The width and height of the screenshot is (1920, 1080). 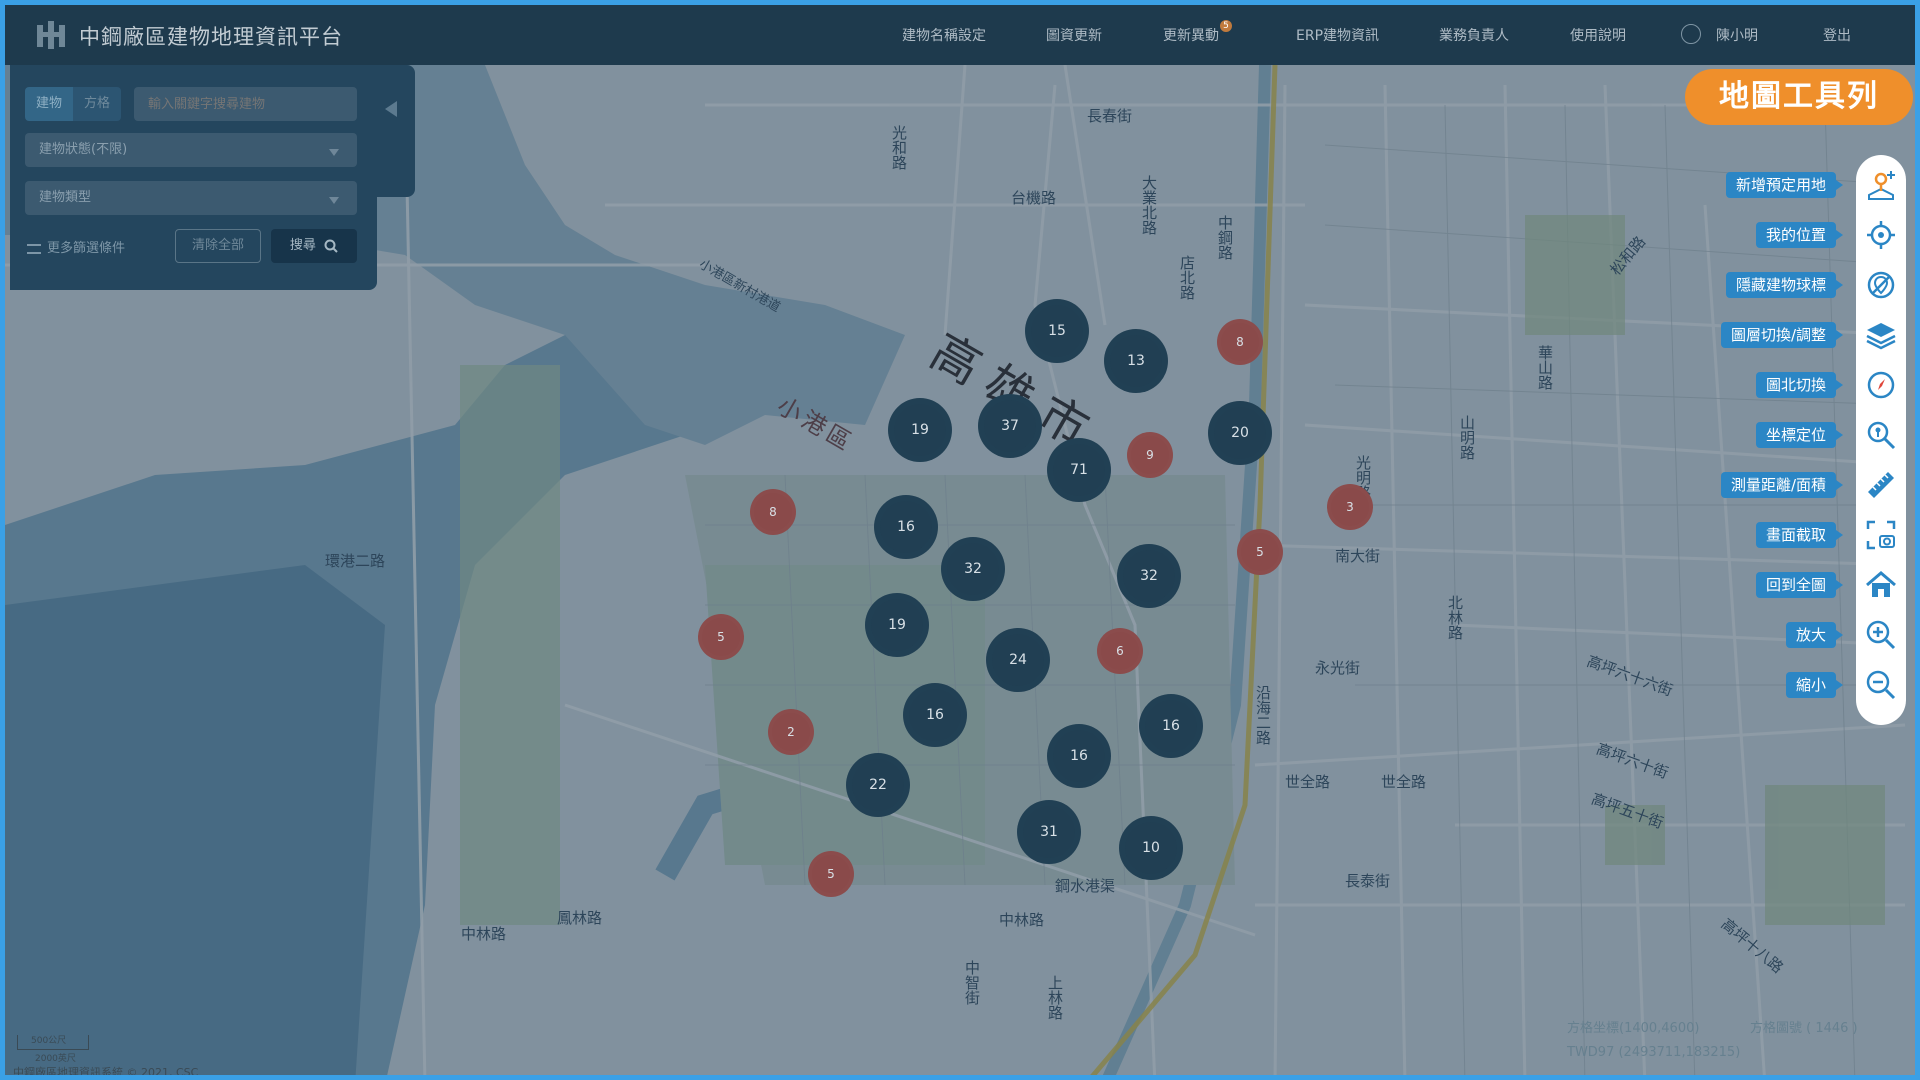 What do you see at coordinates (1225, 237) in the screenshot?
I see `road-label: 中鋼路` at bounding box center [1225, 237].